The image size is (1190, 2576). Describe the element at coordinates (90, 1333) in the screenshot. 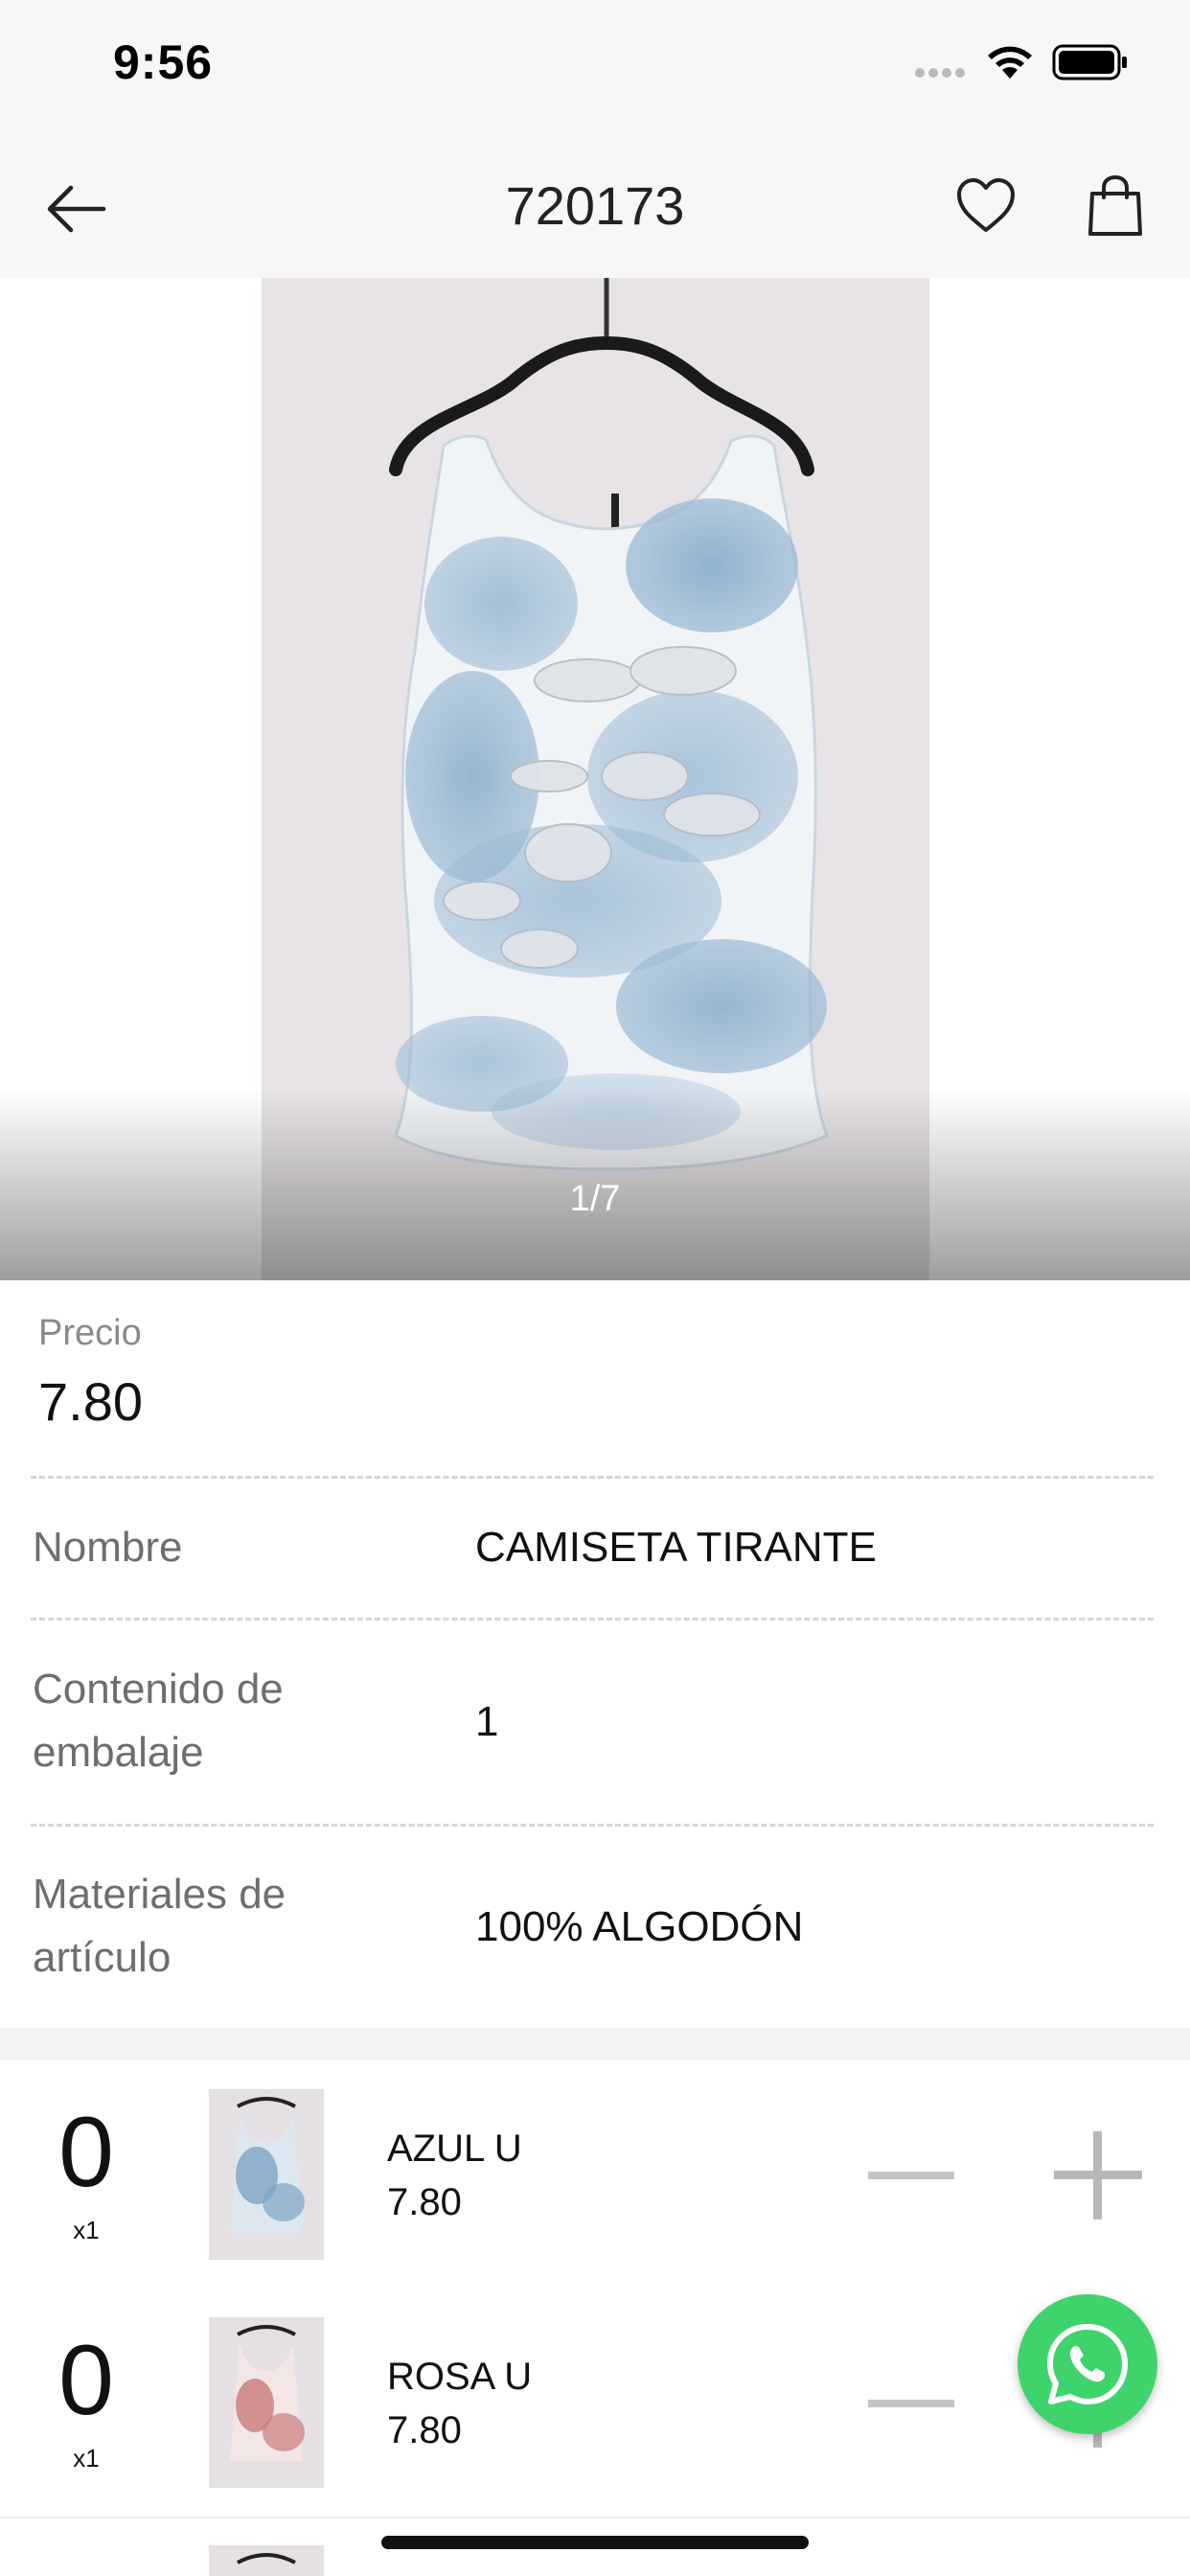

I see `price-label: Precio` at that location.